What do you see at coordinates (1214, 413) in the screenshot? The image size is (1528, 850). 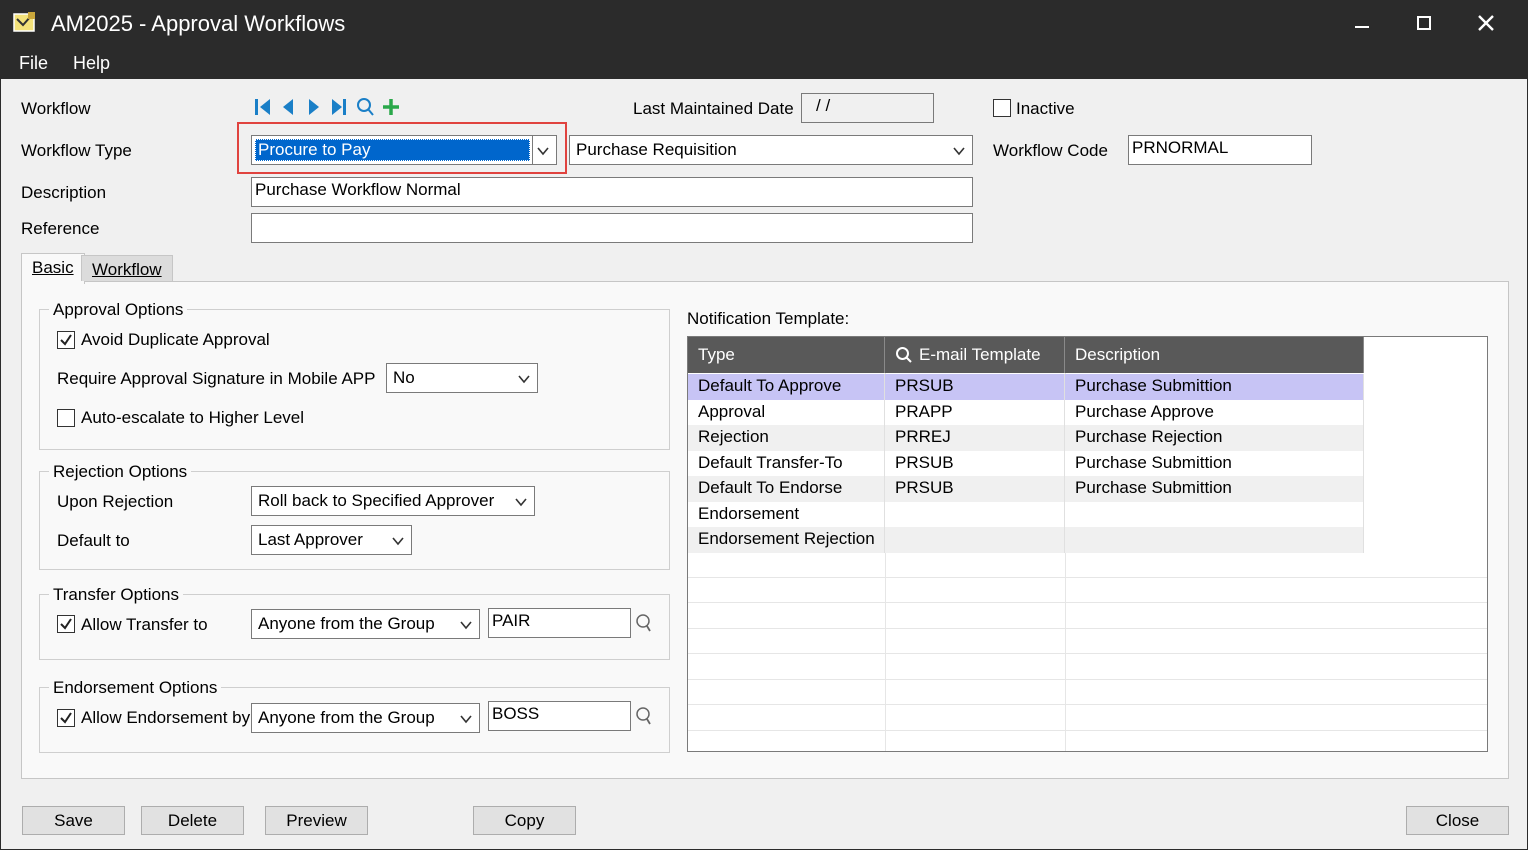 I see `cell-description: Purchase Approve` at bounding box center [1214, 413].